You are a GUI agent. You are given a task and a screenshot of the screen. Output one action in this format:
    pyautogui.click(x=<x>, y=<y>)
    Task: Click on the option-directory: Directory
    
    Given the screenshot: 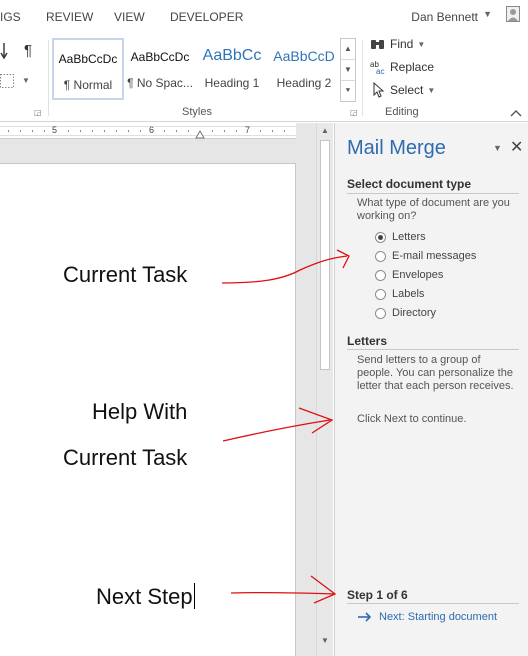 What is the action you would take?
    pyautogui.click(x=405, y=313)
    